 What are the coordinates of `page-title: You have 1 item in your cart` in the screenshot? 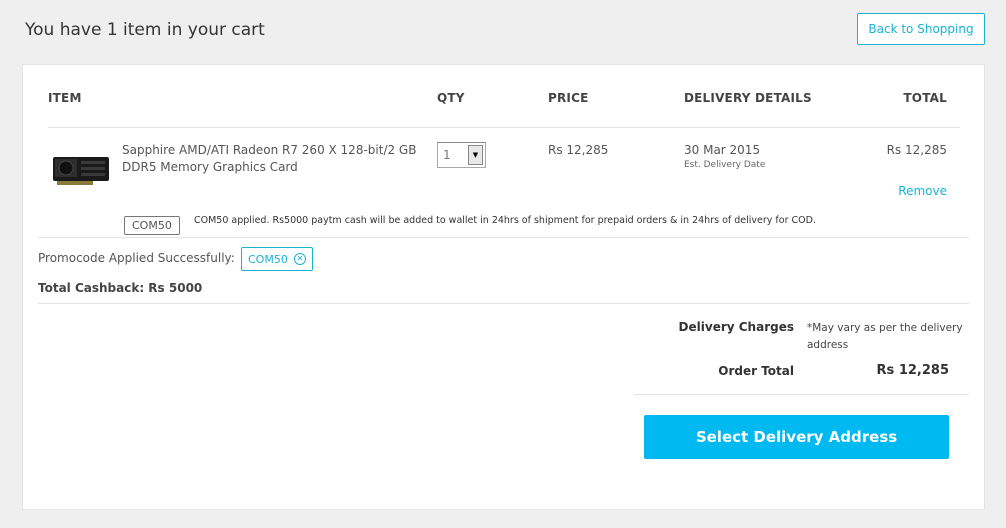 It's located at (145, 30).